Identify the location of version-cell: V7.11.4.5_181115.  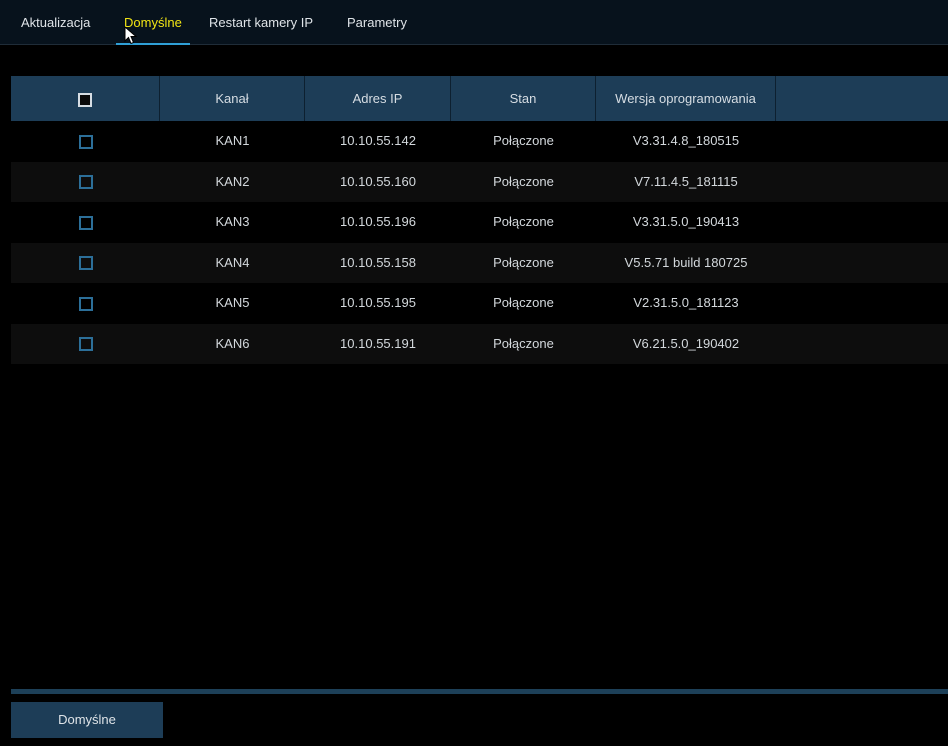
(686, 181).